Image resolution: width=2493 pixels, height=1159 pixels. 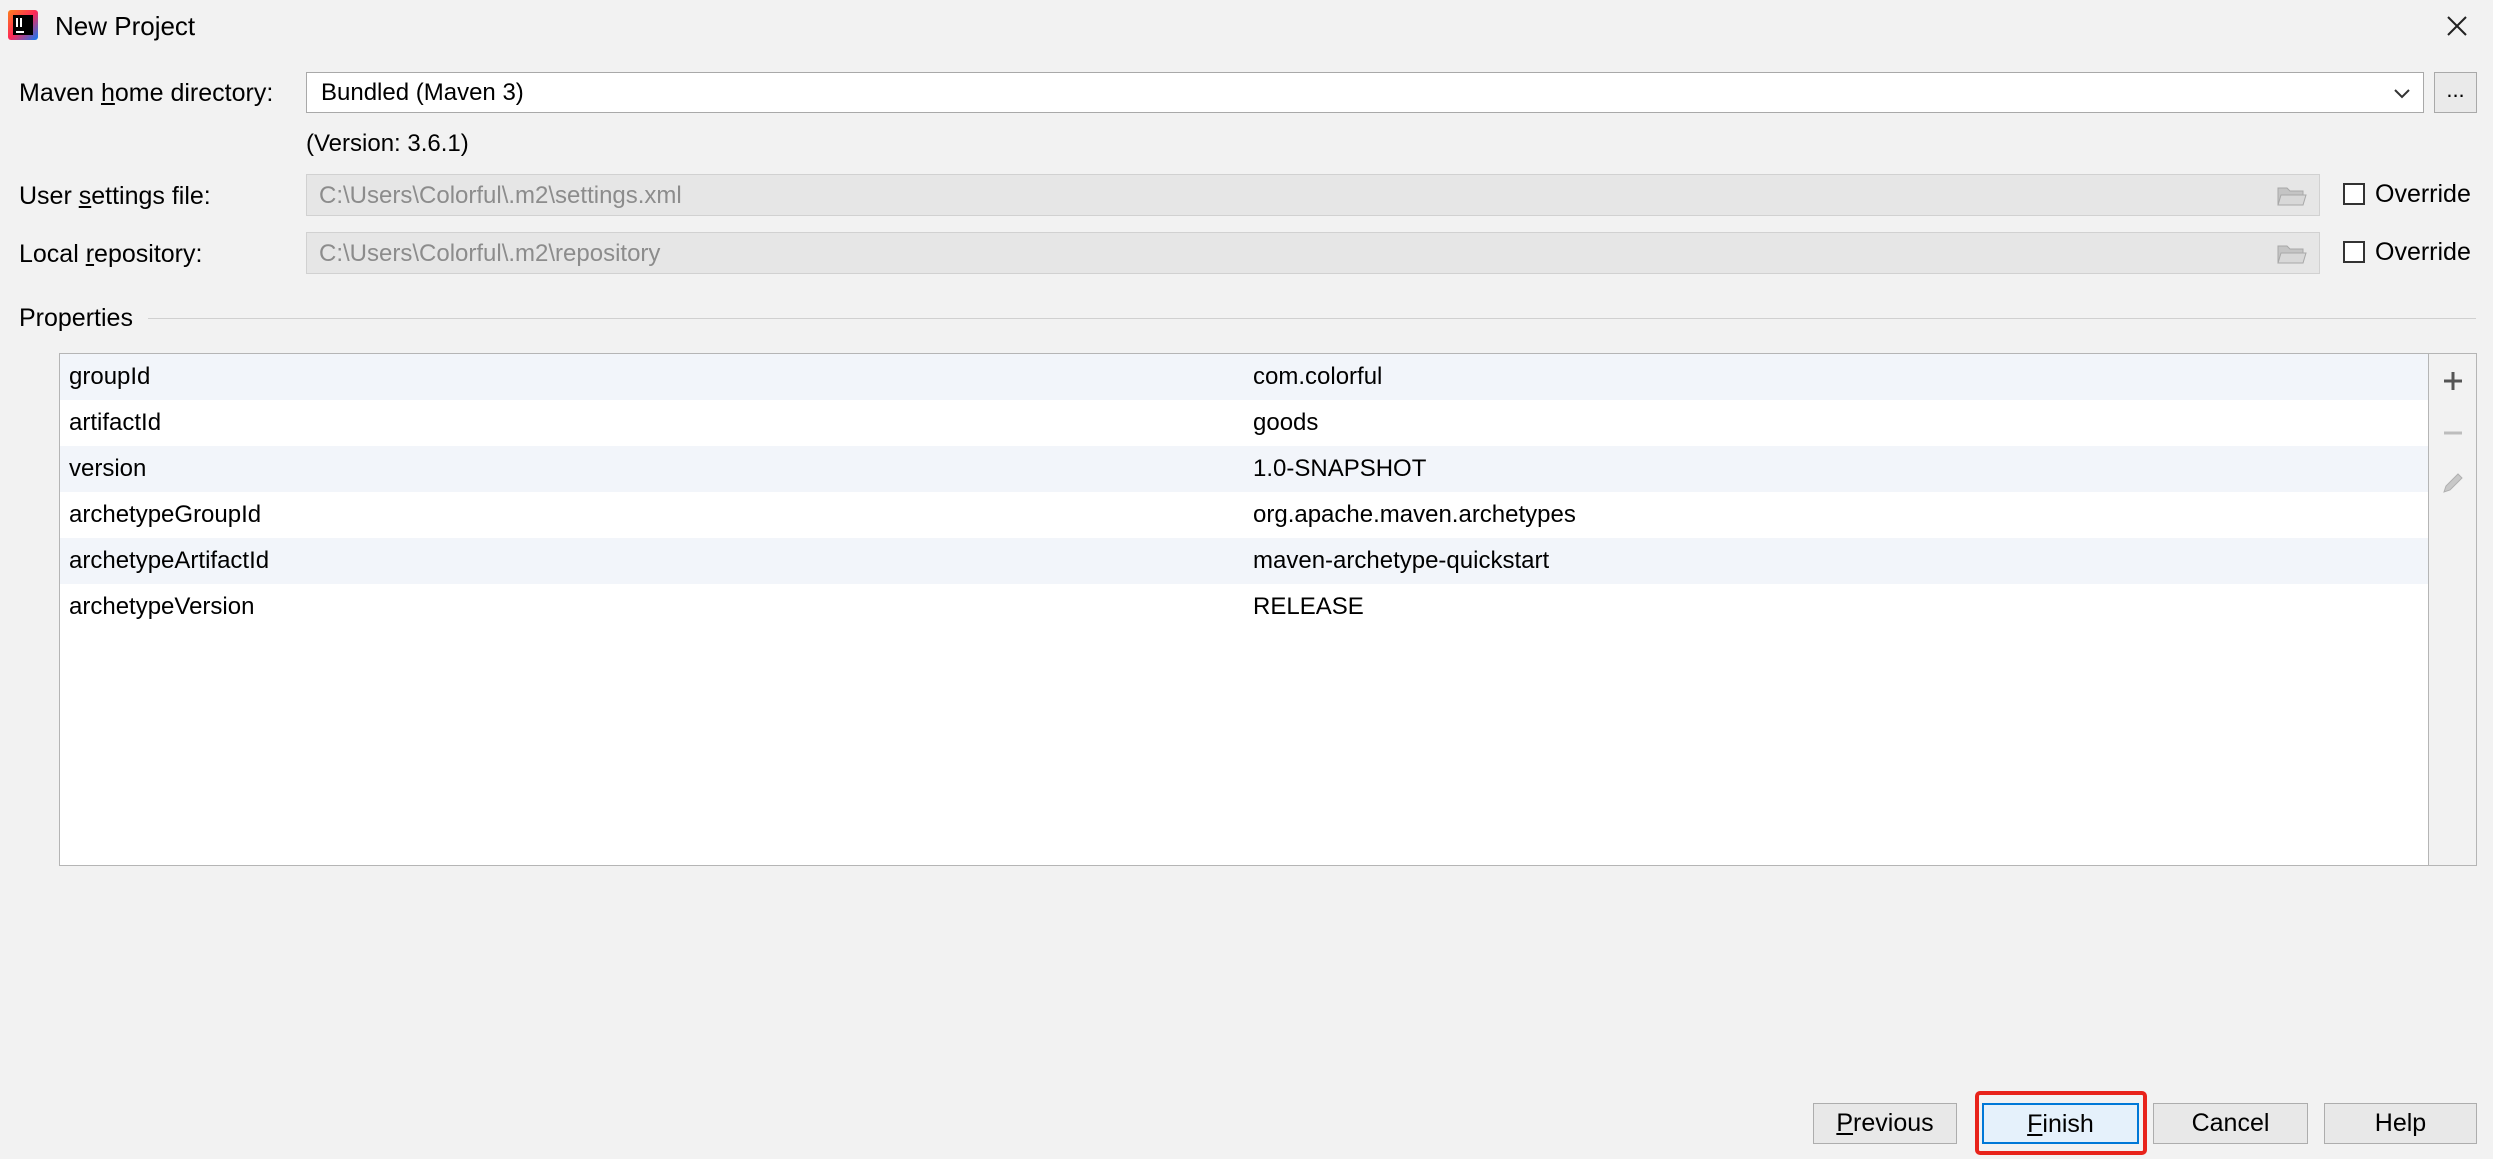 What do you see at coordinates (23, 25) in the screenshot?
I see `intellij-idea-icon` at bounding box center [23, 25].